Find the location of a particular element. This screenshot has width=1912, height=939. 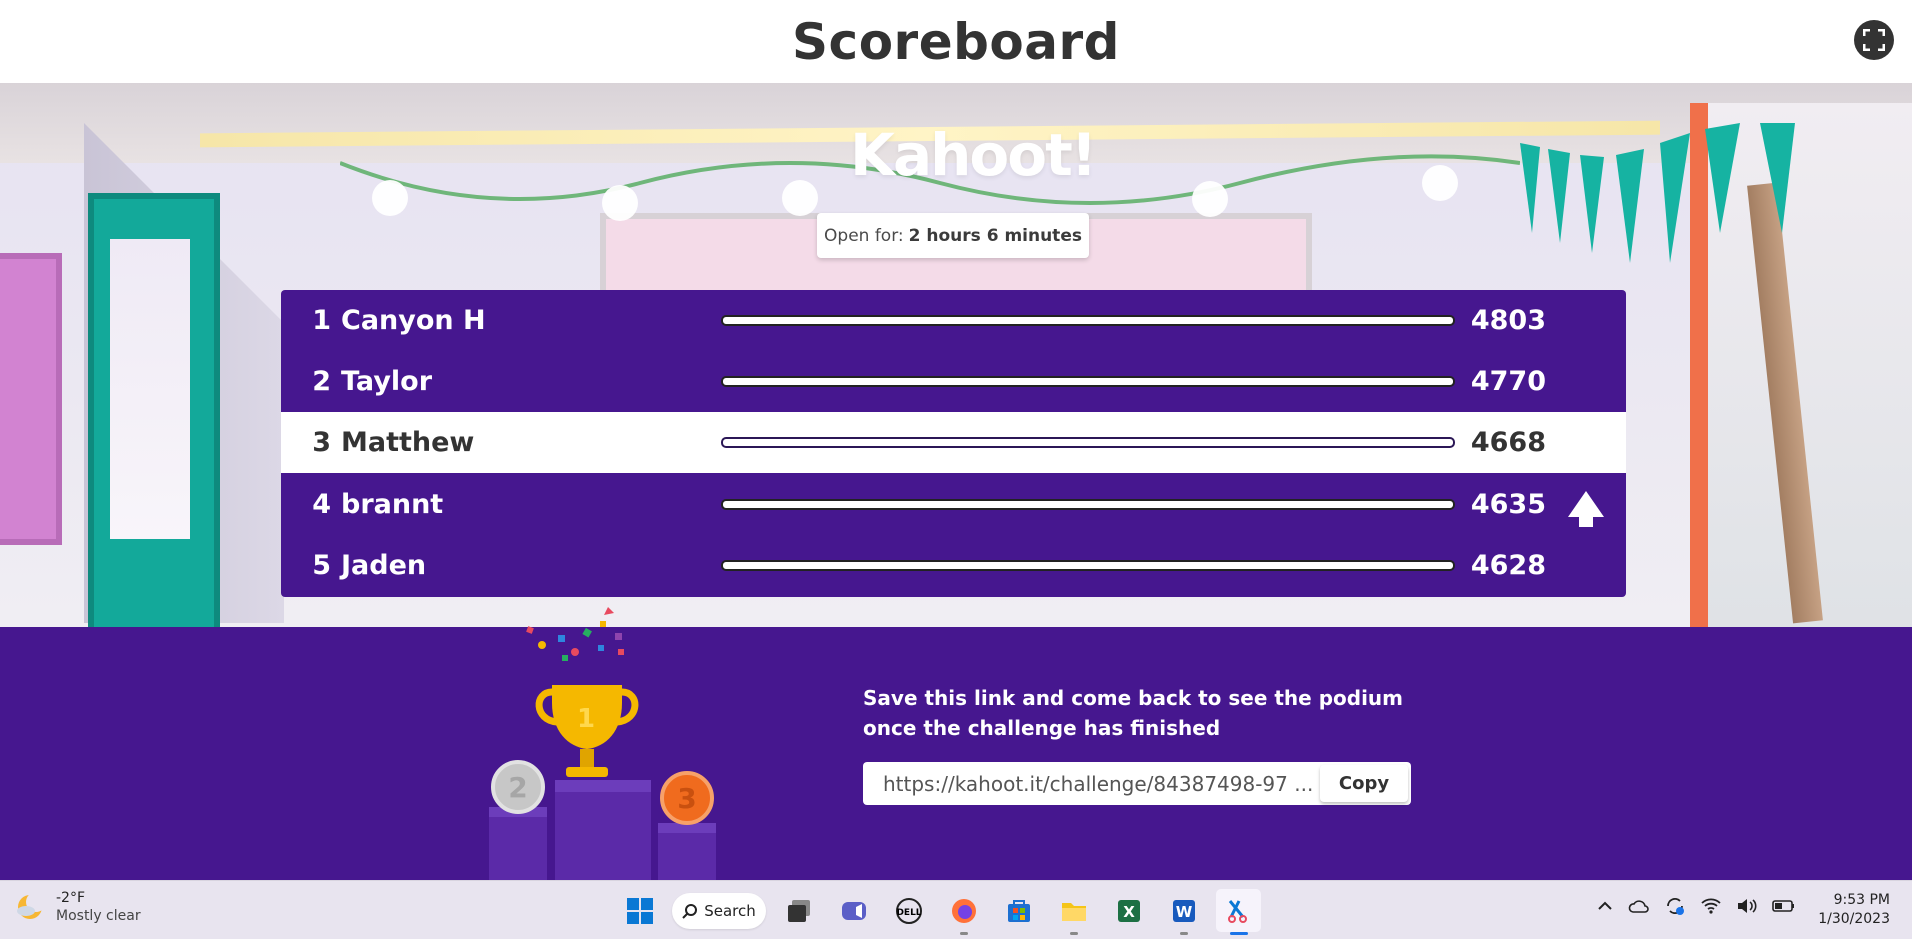

store-button is located at coordinates (1018, 910).